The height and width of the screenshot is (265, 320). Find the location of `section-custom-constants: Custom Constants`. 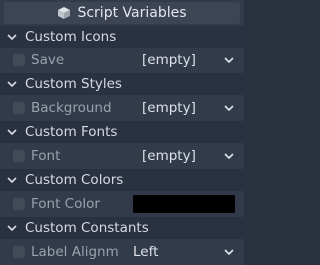

section-custom-constants: Custom Constants is located at coordinates (122, 228).